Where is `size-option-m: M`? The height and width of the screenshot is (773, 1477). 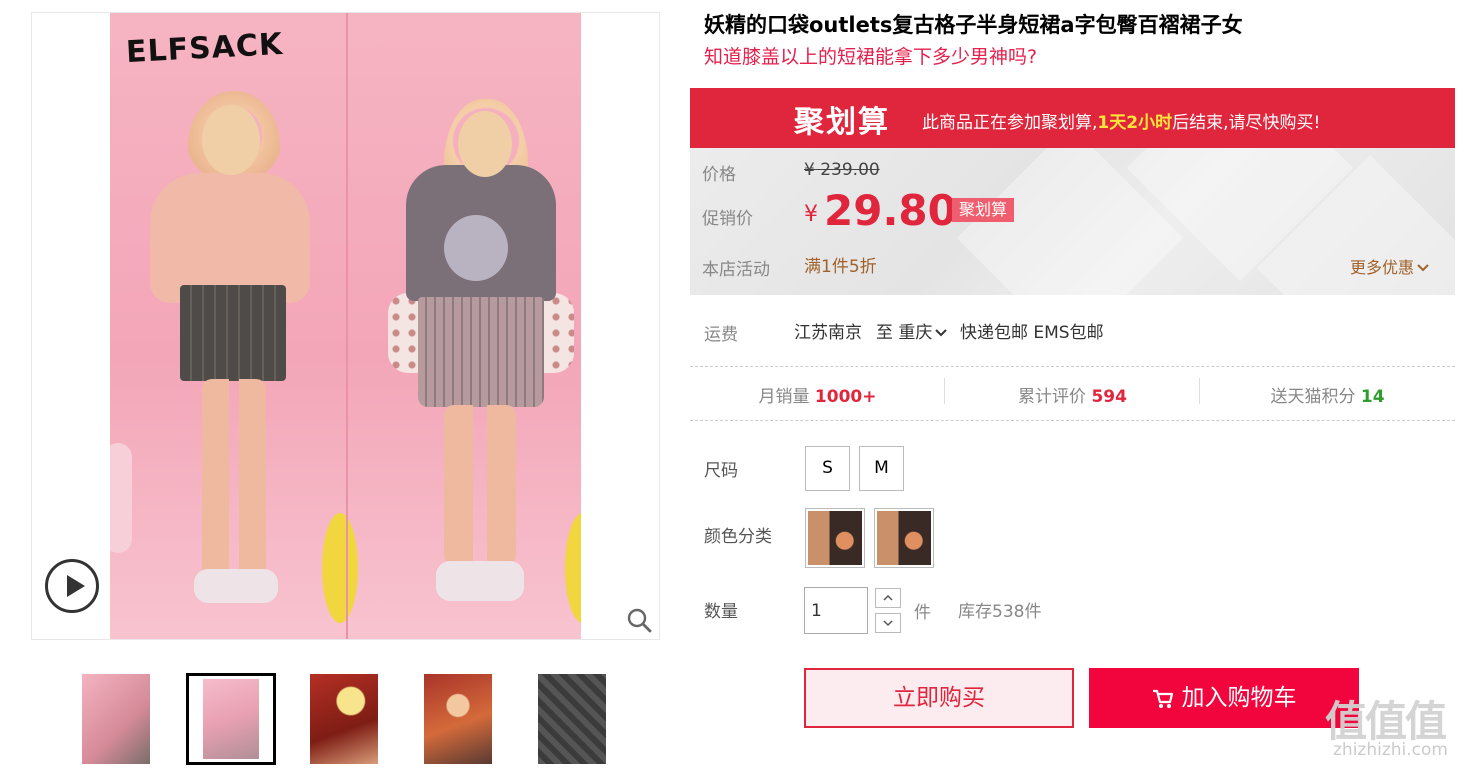 size-option-m: M is located at coordinates (881, 468).